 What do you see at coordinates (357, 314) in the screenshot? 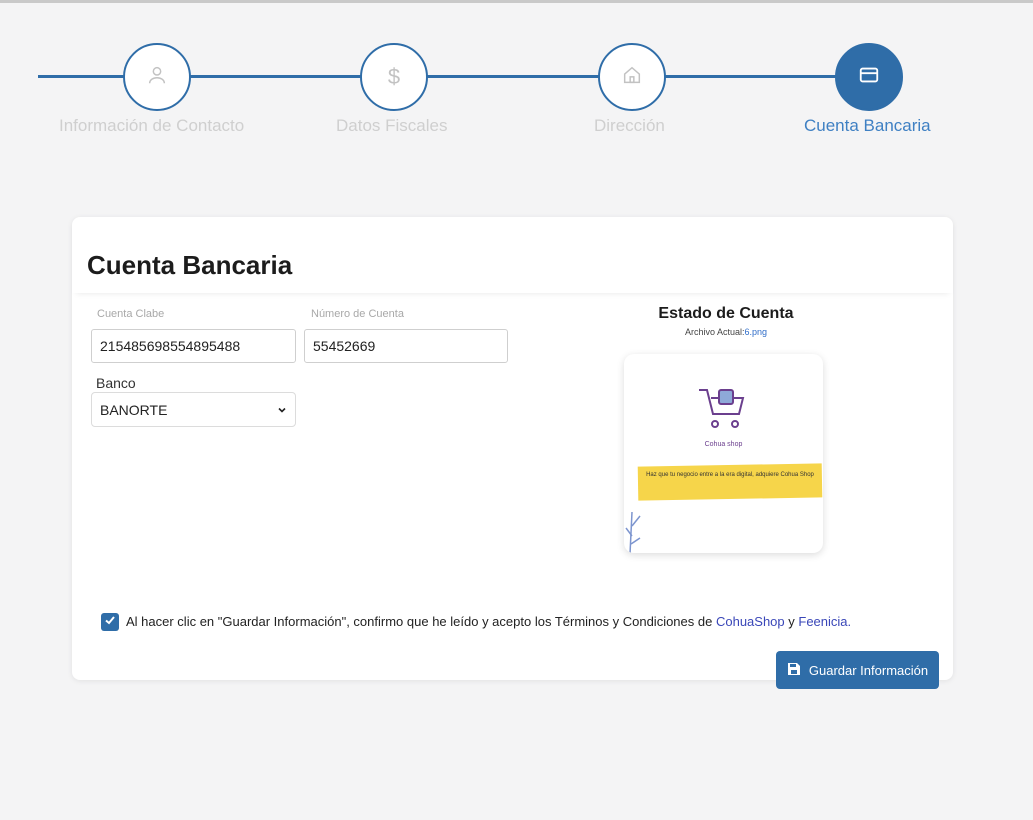
I see `account-number-label: Número de Cuenta` at bounding box center [357, 314].